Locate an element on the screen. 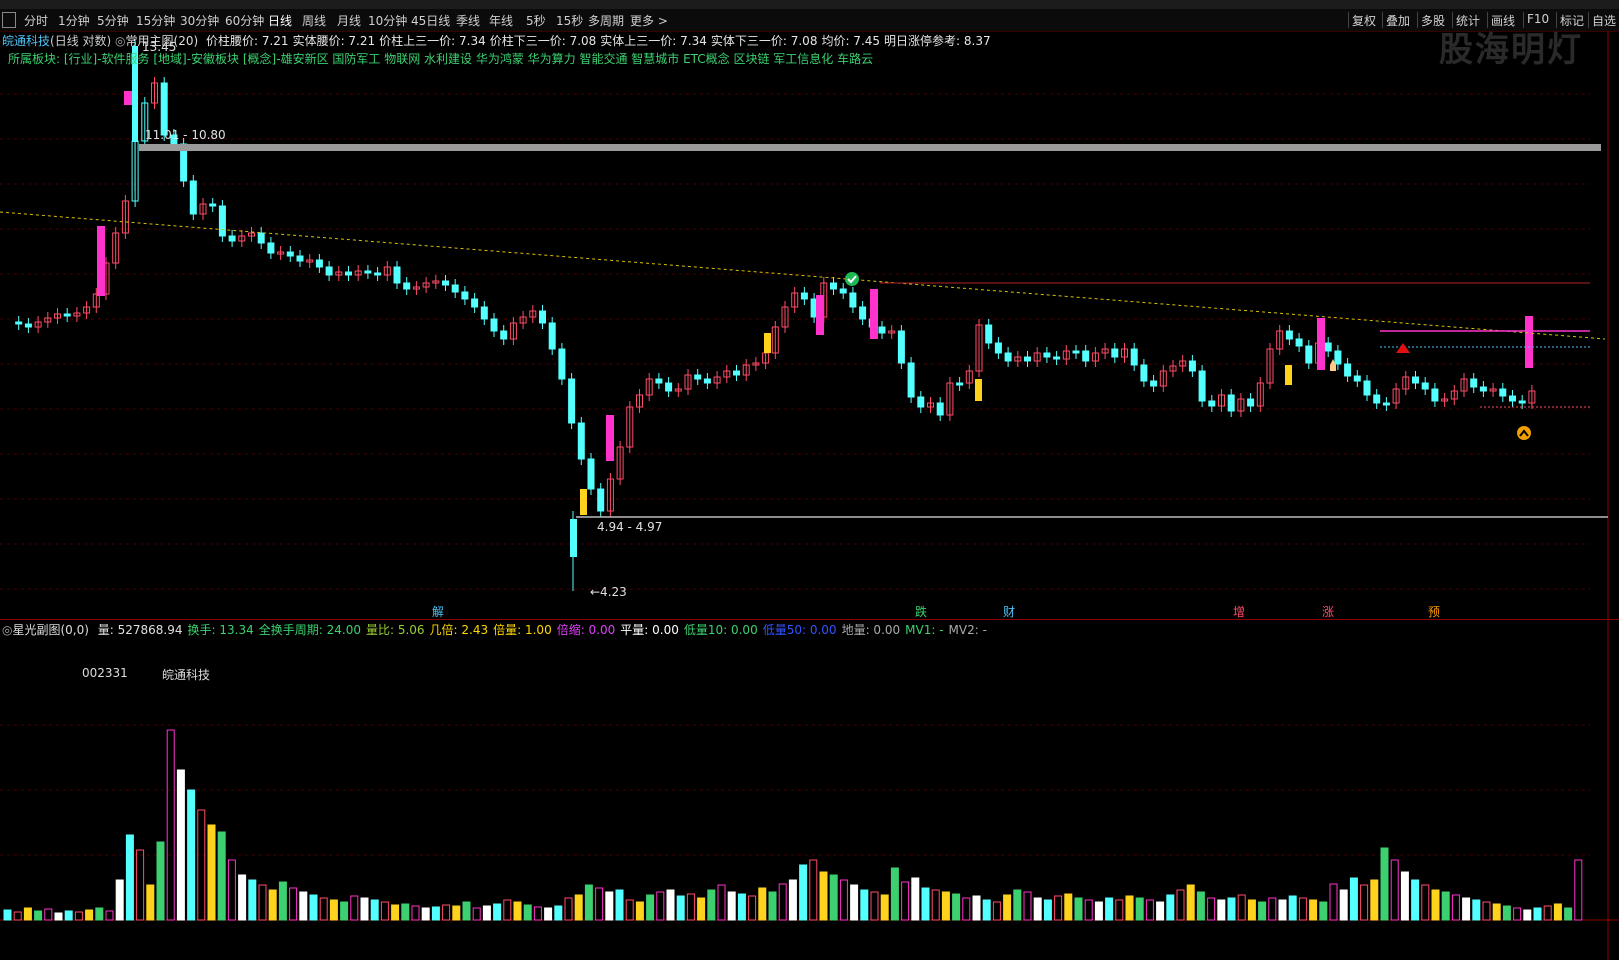 The height and width of the screenshot is (960, 1619). period-tab-12: 年线 is located at coordinates (501, 20).